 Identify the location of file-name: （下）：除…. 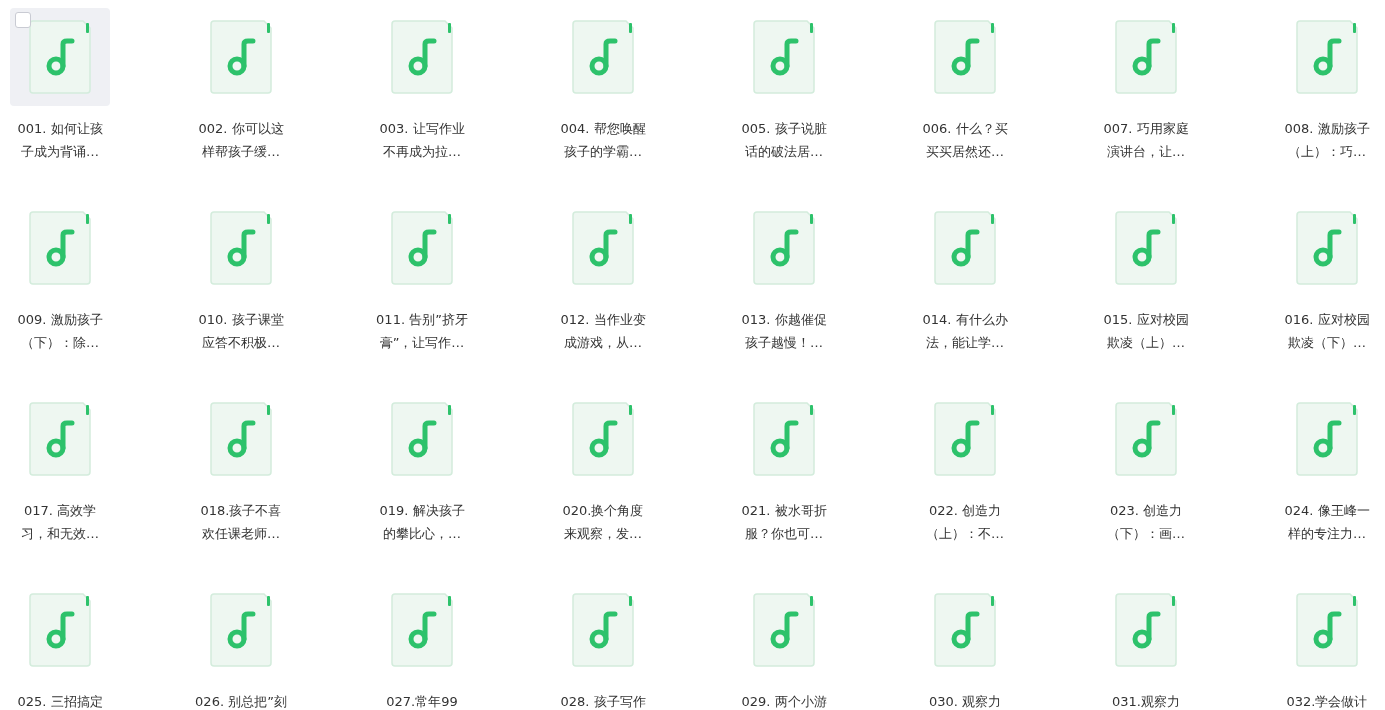
(60, 343).